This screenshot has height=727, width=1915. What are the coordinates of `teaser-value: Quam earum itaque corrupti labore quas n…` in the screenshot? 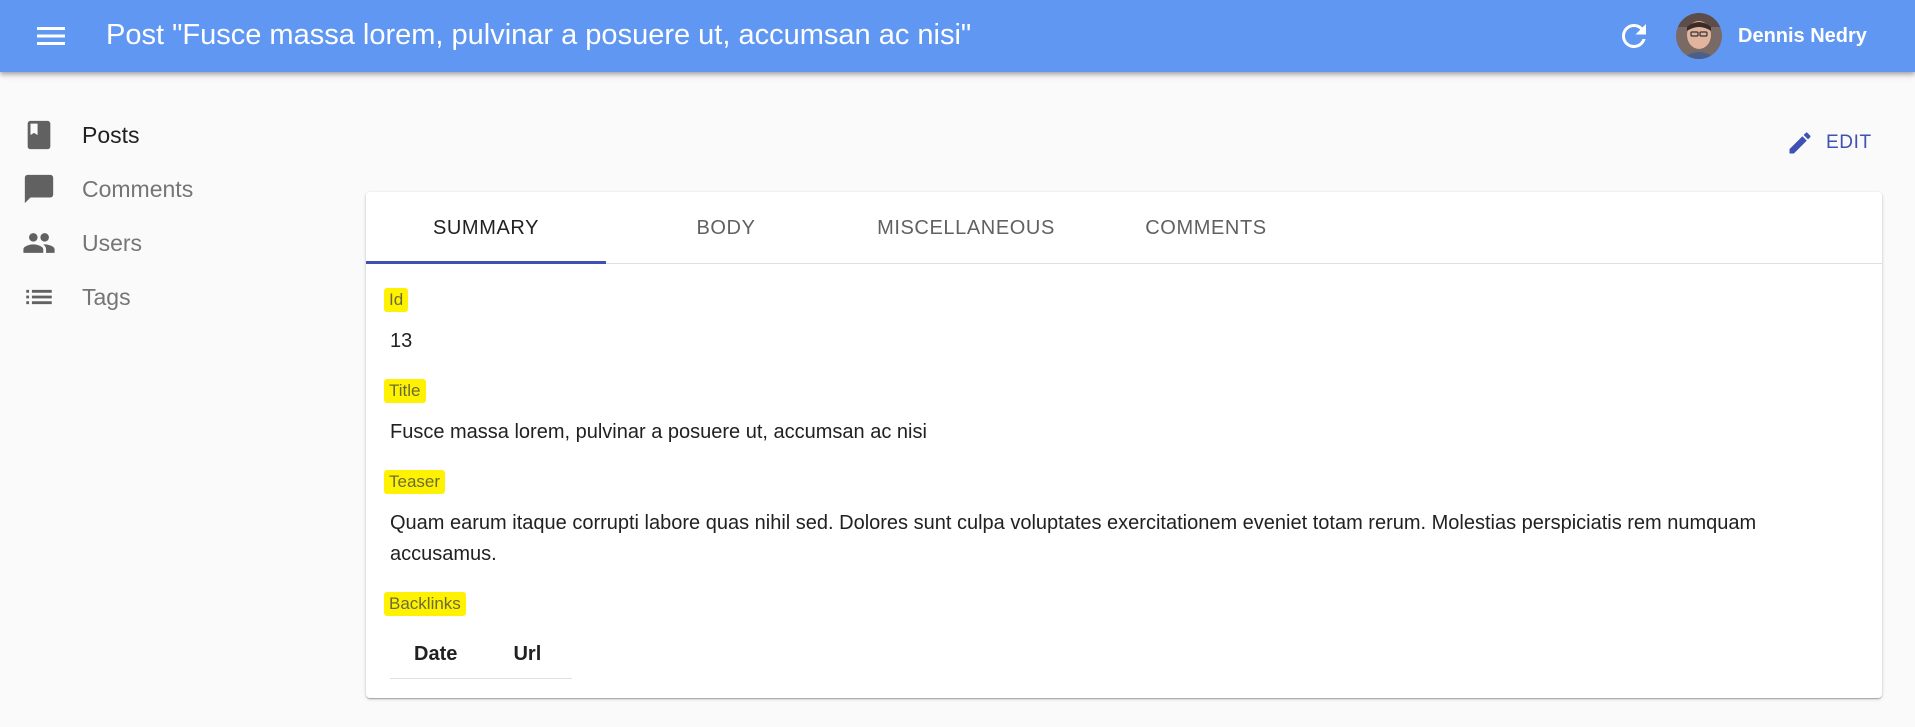 It's located at (1073, 538).